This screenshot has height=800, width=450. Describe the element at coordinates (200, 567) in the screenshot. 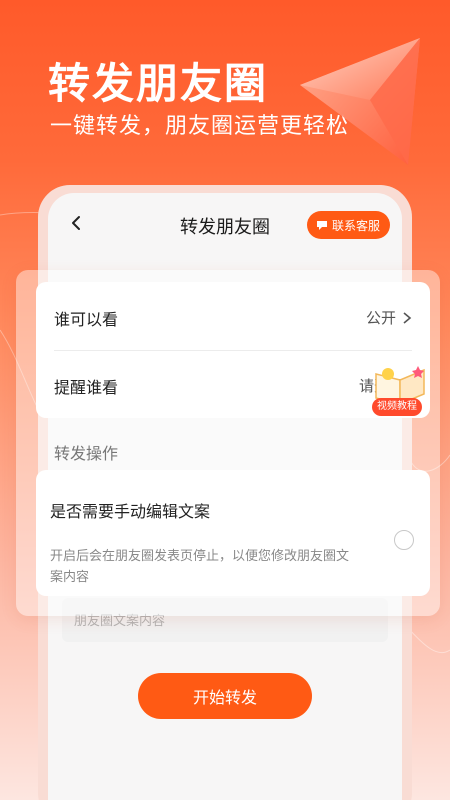

I see `manual-edit-description: 开启后会在朋友圈发表页停止，以便您修改朋友圈文案内容` at that location.